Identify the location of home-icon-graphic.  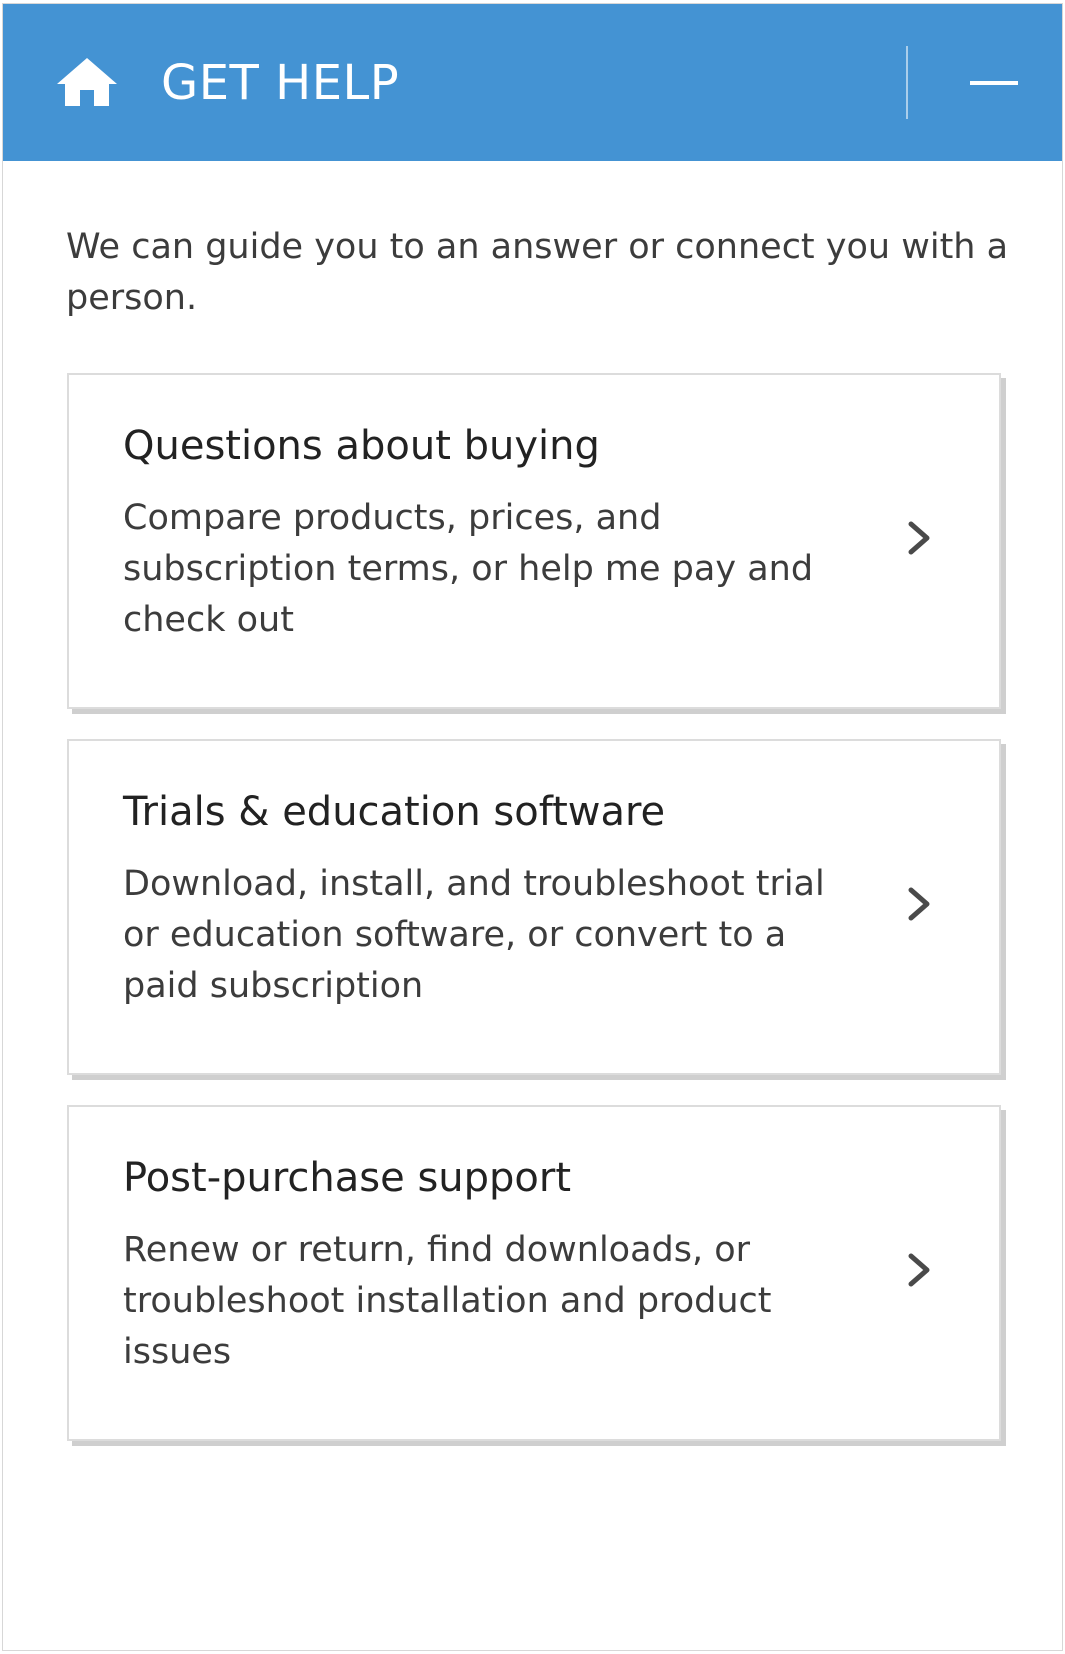
(87, 82).